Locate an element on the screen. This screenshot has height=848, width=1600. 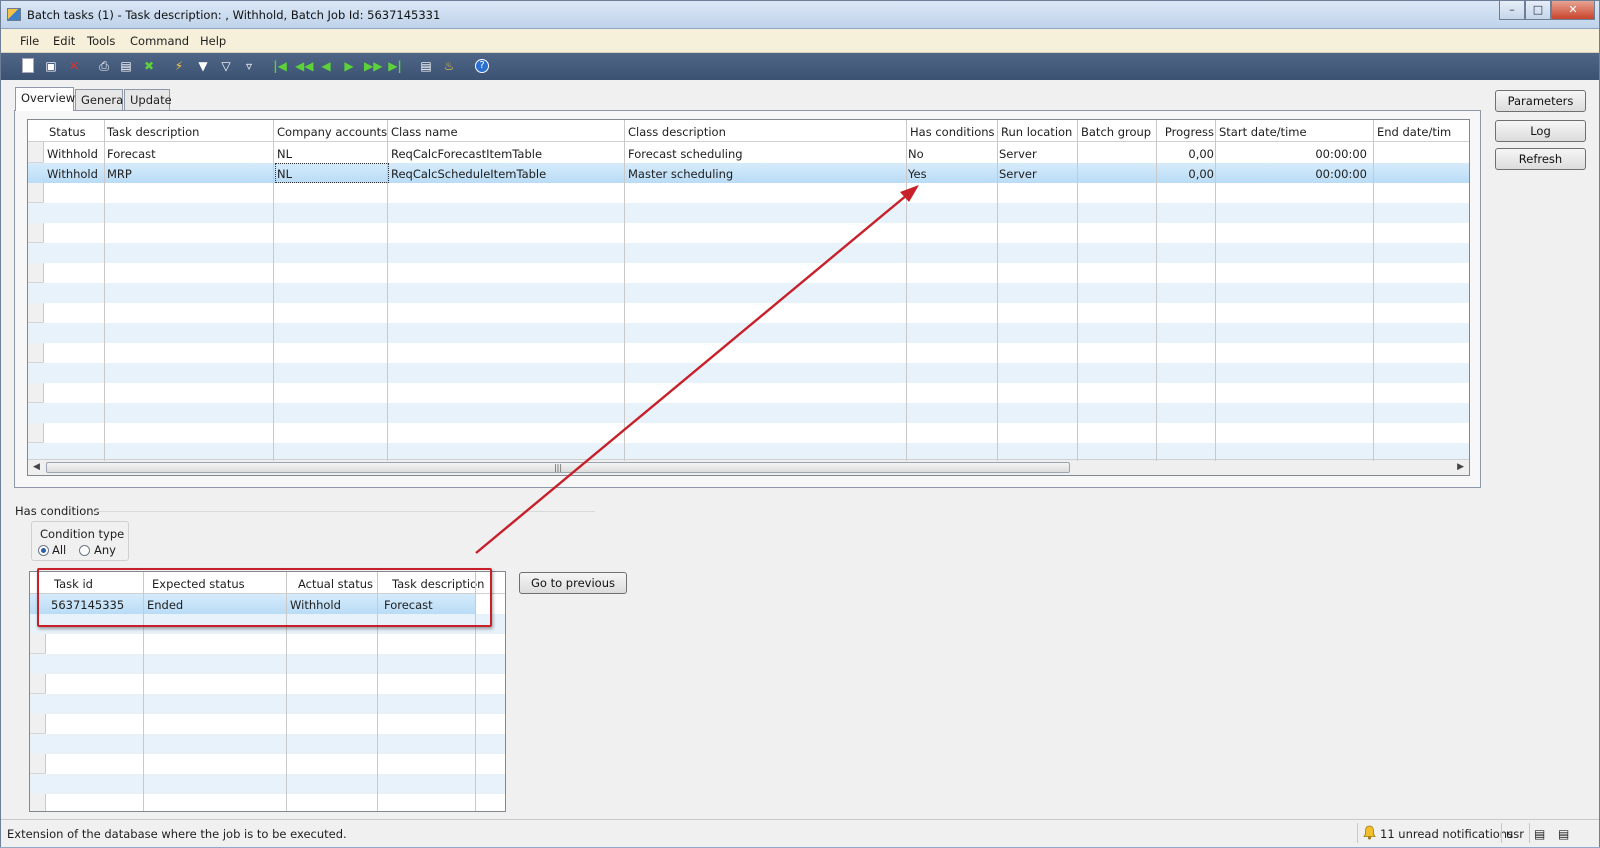
first-record-icon: |◀ is located at coordinates (280, 66).